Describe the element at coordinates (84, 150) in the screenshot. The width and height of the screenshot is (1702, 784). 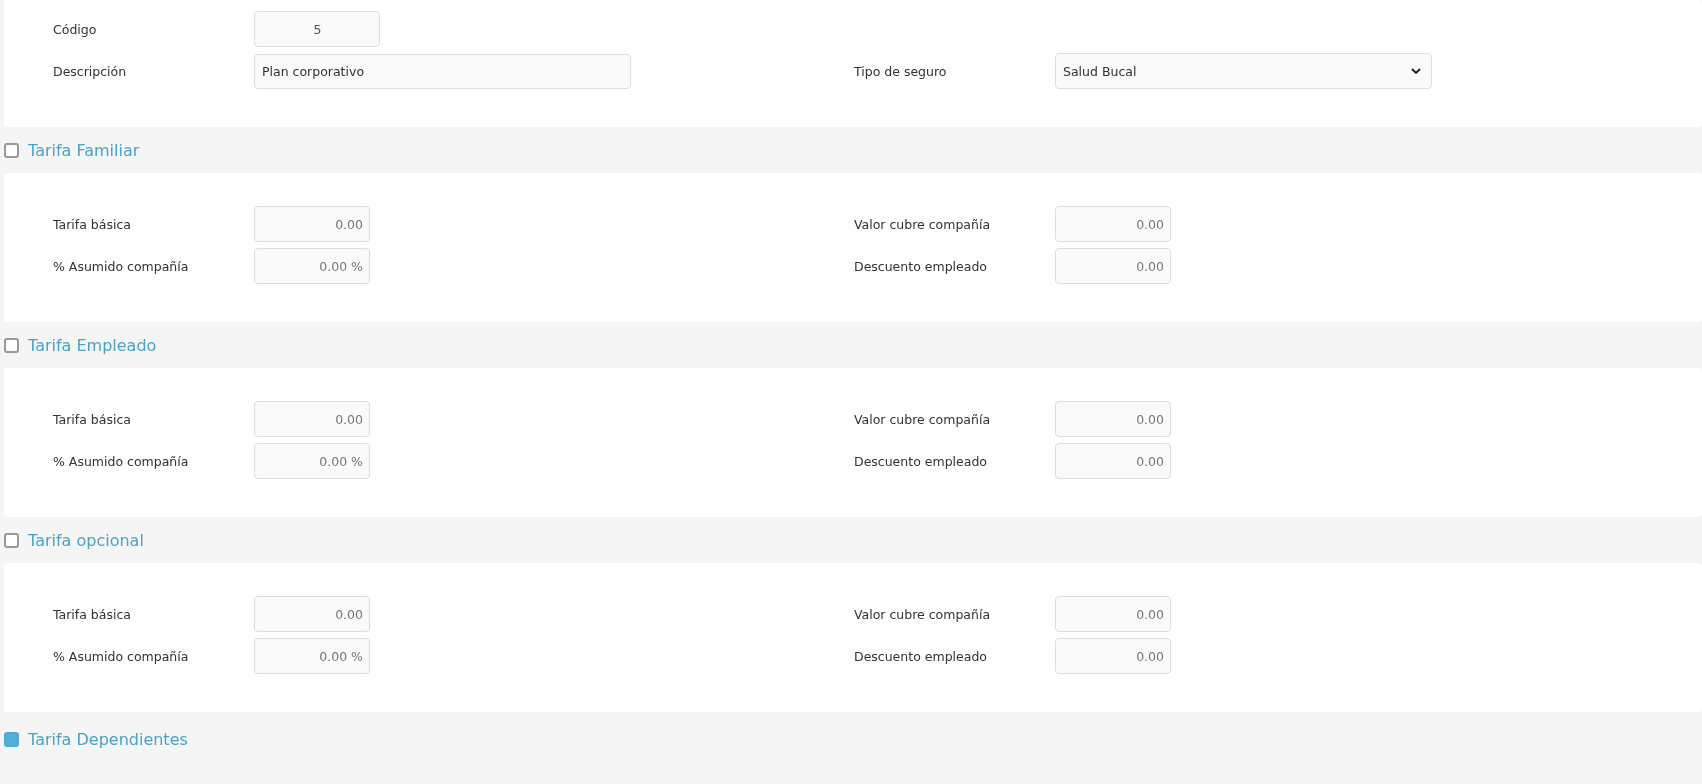
I see `section-title: Tarifa Familiar` at that location.